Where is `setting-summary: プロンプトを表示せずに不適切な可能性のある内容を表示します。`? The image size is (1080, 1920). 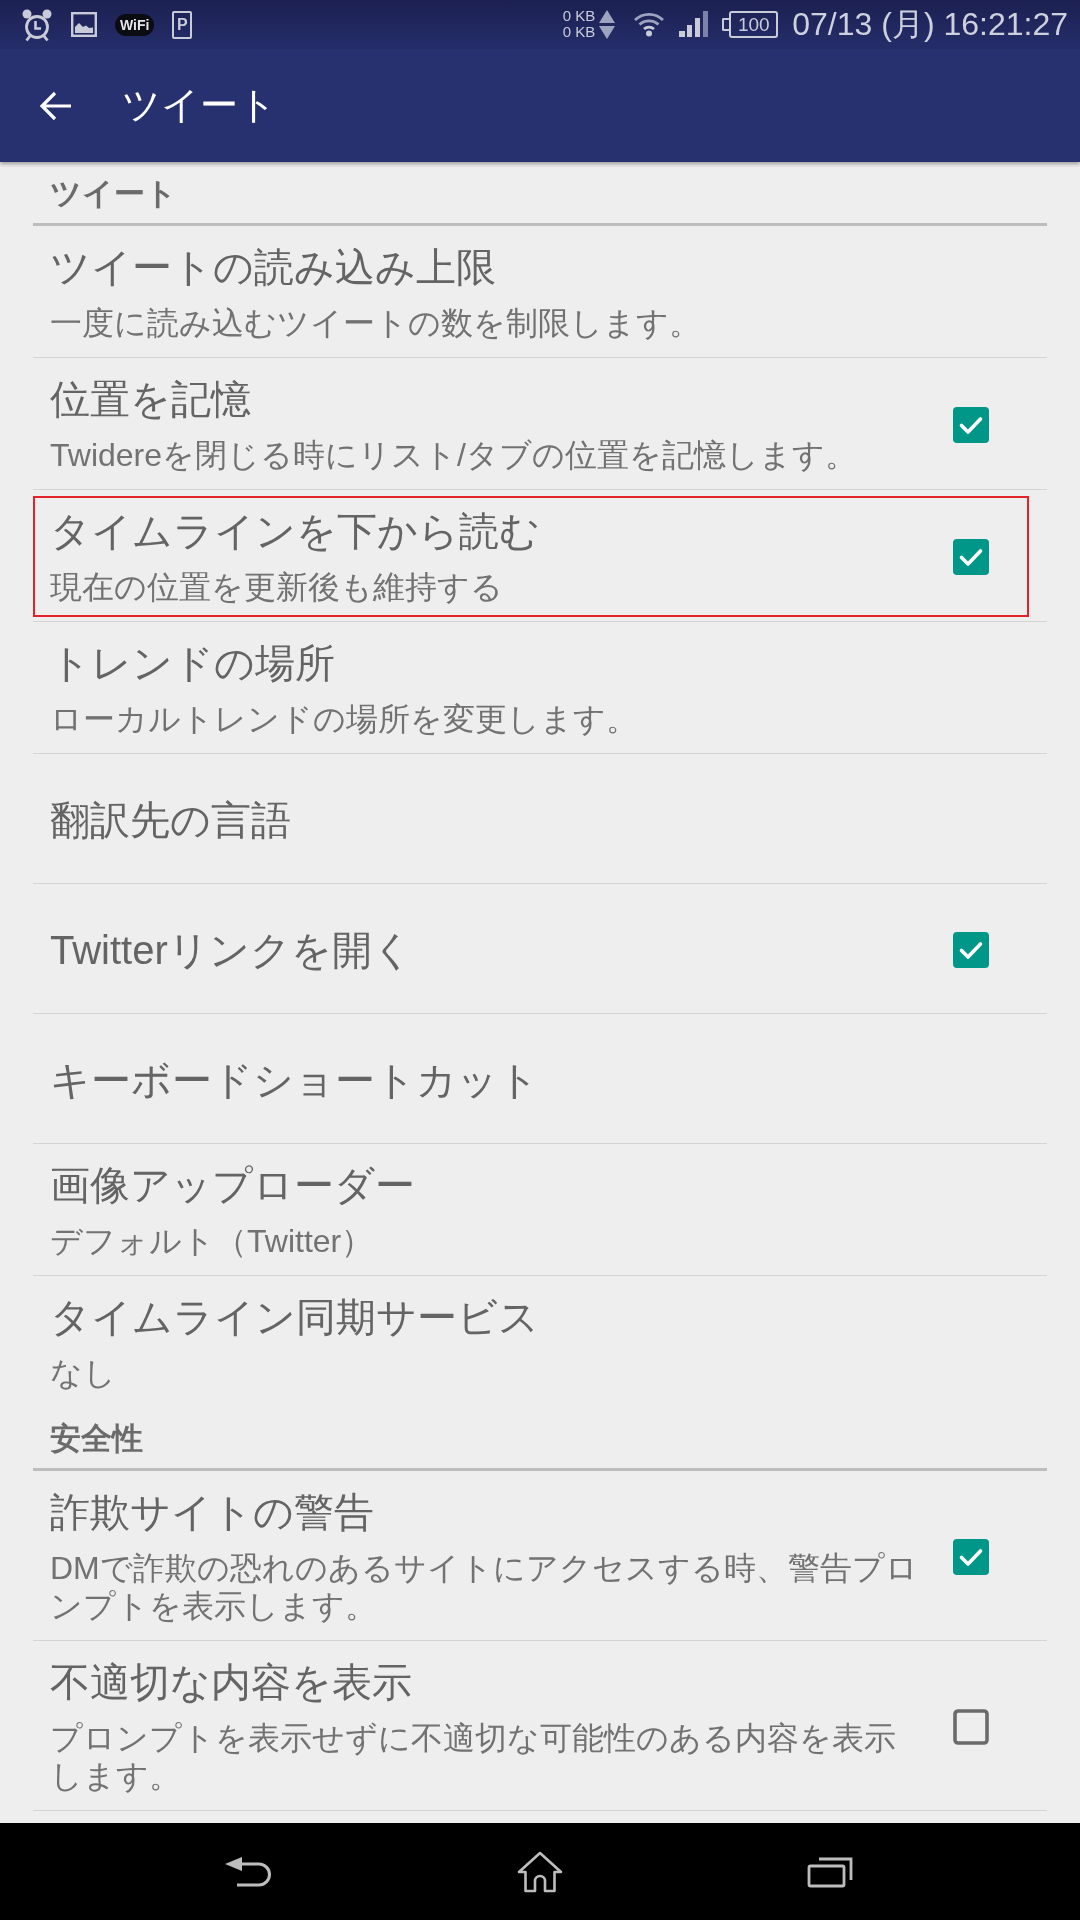
setting-summary: プロンプトを表示せずに不適切な可能性のある内容を表示します。 is located at coordinates (473, 1757).